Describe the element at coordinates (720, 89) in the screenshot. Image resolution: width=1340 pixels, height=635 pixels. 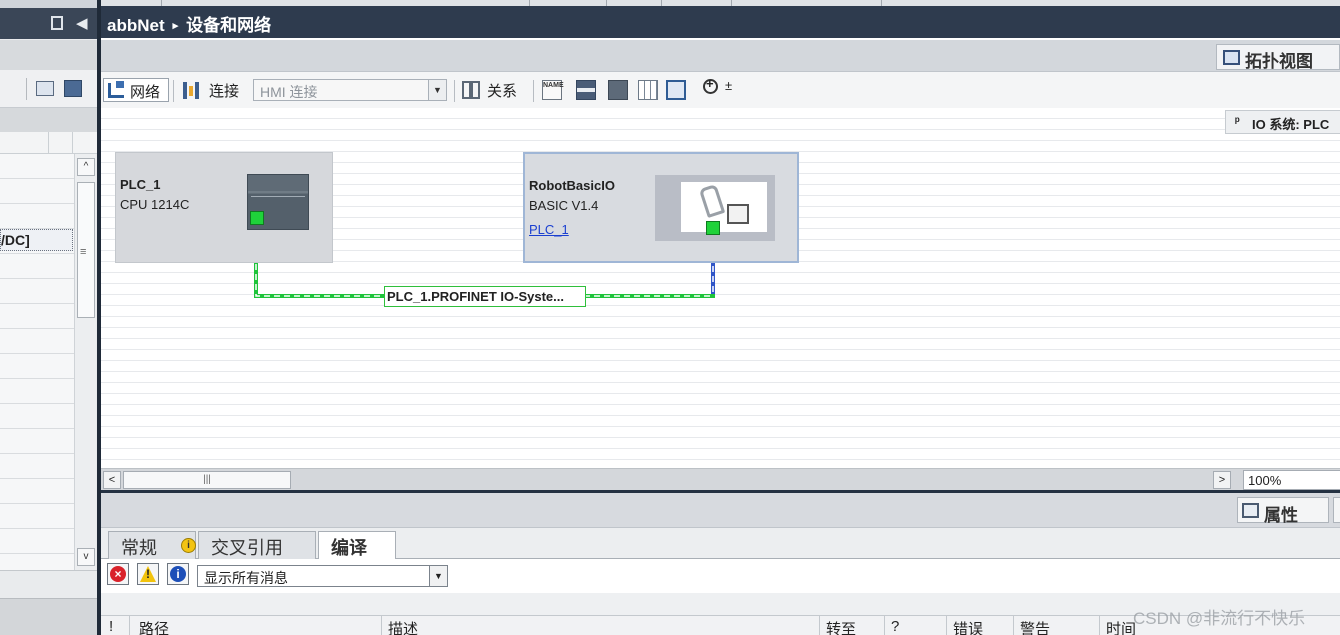
I see `zoom-button: ±` at that location.